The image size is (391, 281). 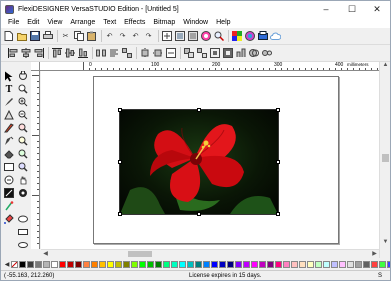 What do you see at coordinates (34, 36) in the screenshot?
I see `save-icon` at bounding box center [34, 36].